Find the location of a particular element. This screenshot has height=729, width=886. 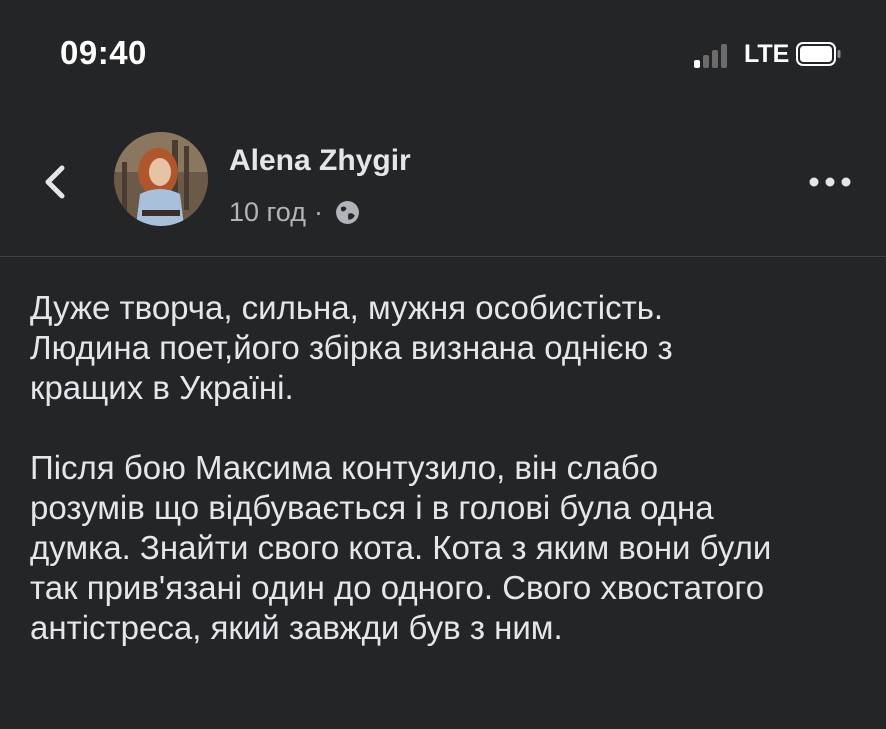

back-arrow-icon is located at coordinates (56, 182).